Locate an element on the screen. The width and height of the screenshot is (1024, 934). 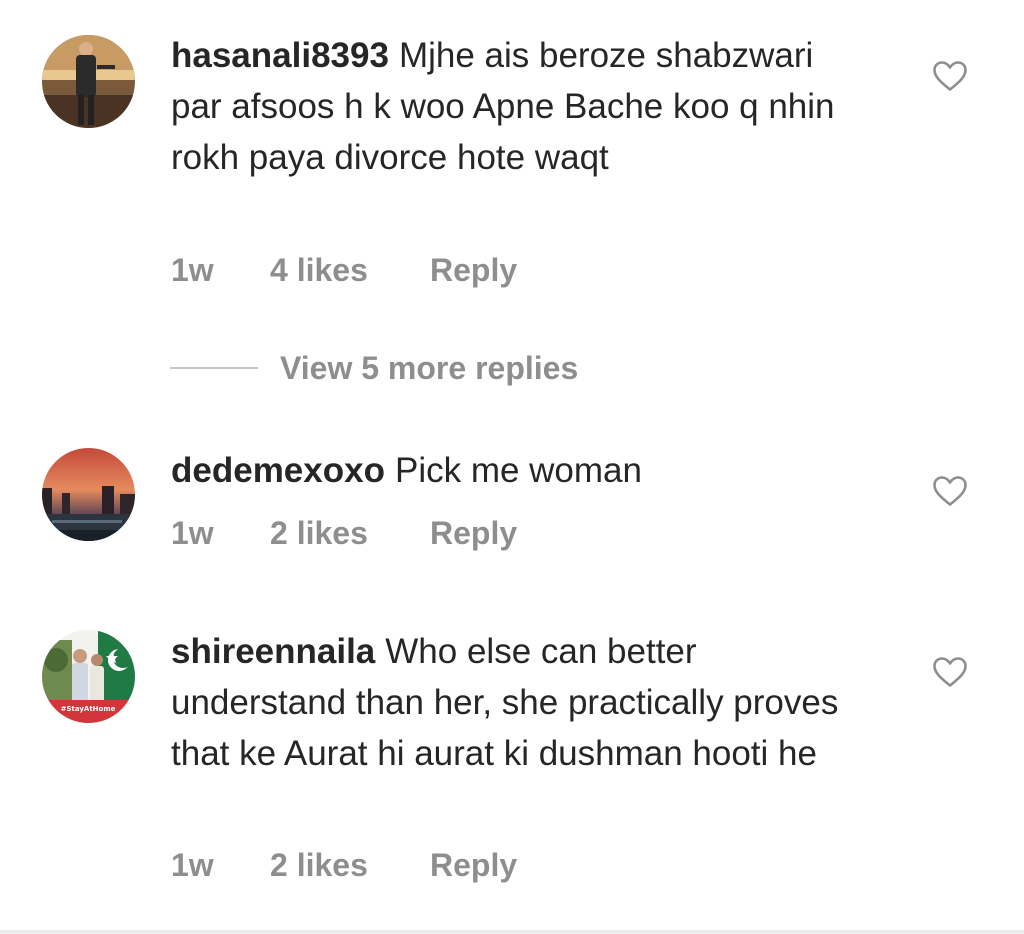
comment-username: shireennaila is located at coordinates (273, 651).